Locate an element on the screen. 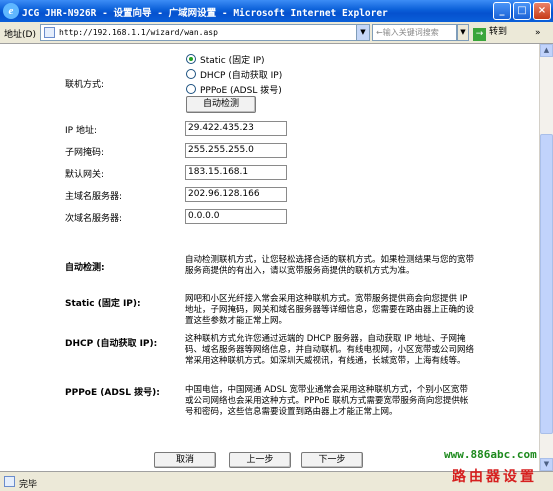  watermark-text: 路由器设置 is located at coordinates (494, 477).